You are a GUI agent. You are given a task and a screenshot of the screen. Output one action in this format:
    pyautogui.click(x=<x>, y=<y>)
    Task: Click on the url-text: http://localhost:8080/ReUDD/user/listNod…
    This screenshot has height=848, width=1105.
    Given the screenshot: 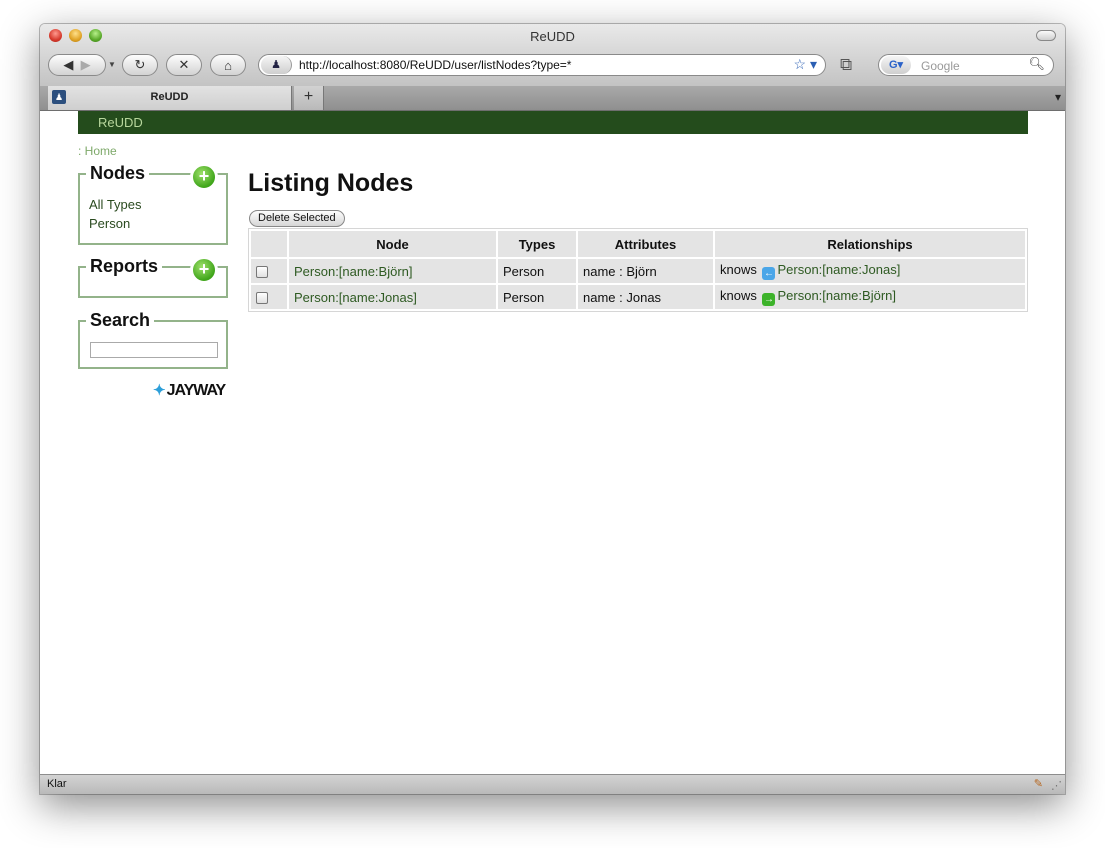 What is the action you would take?
    pyautogui.click(x=435, y=65)
    